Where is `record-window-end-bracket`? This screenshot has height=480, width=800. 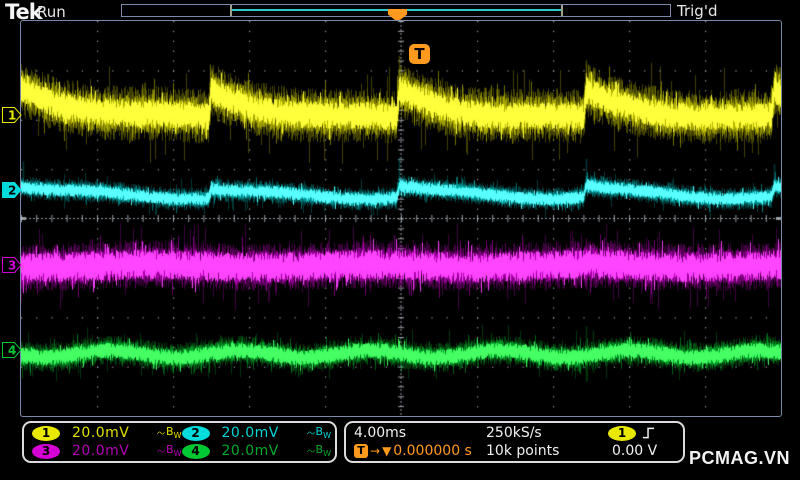 record-window-end-bracket is located at coordinates (562, 10).